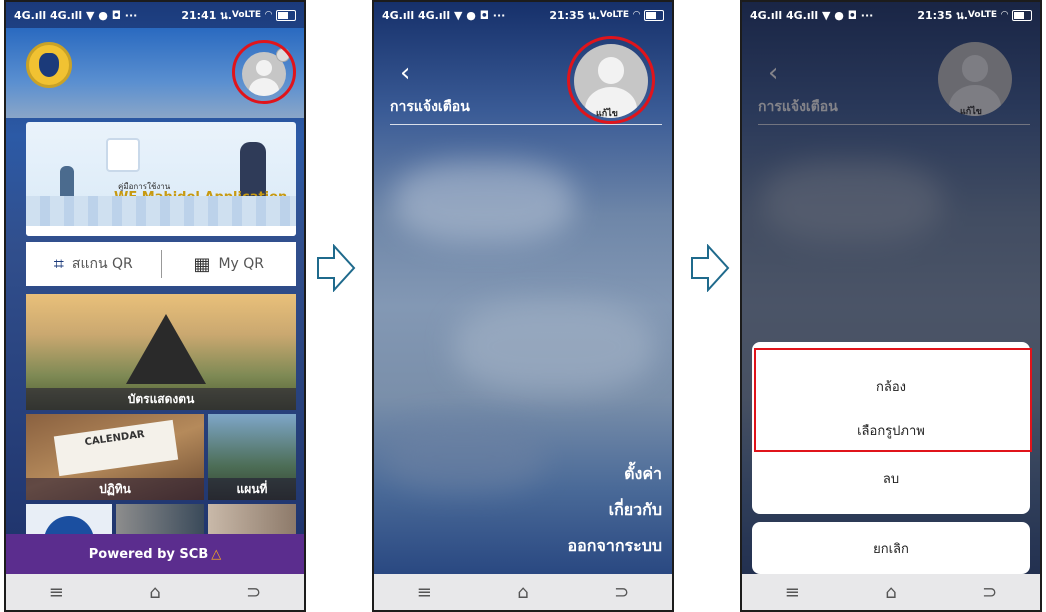  I want to click on title-divider, so click(526, 124).